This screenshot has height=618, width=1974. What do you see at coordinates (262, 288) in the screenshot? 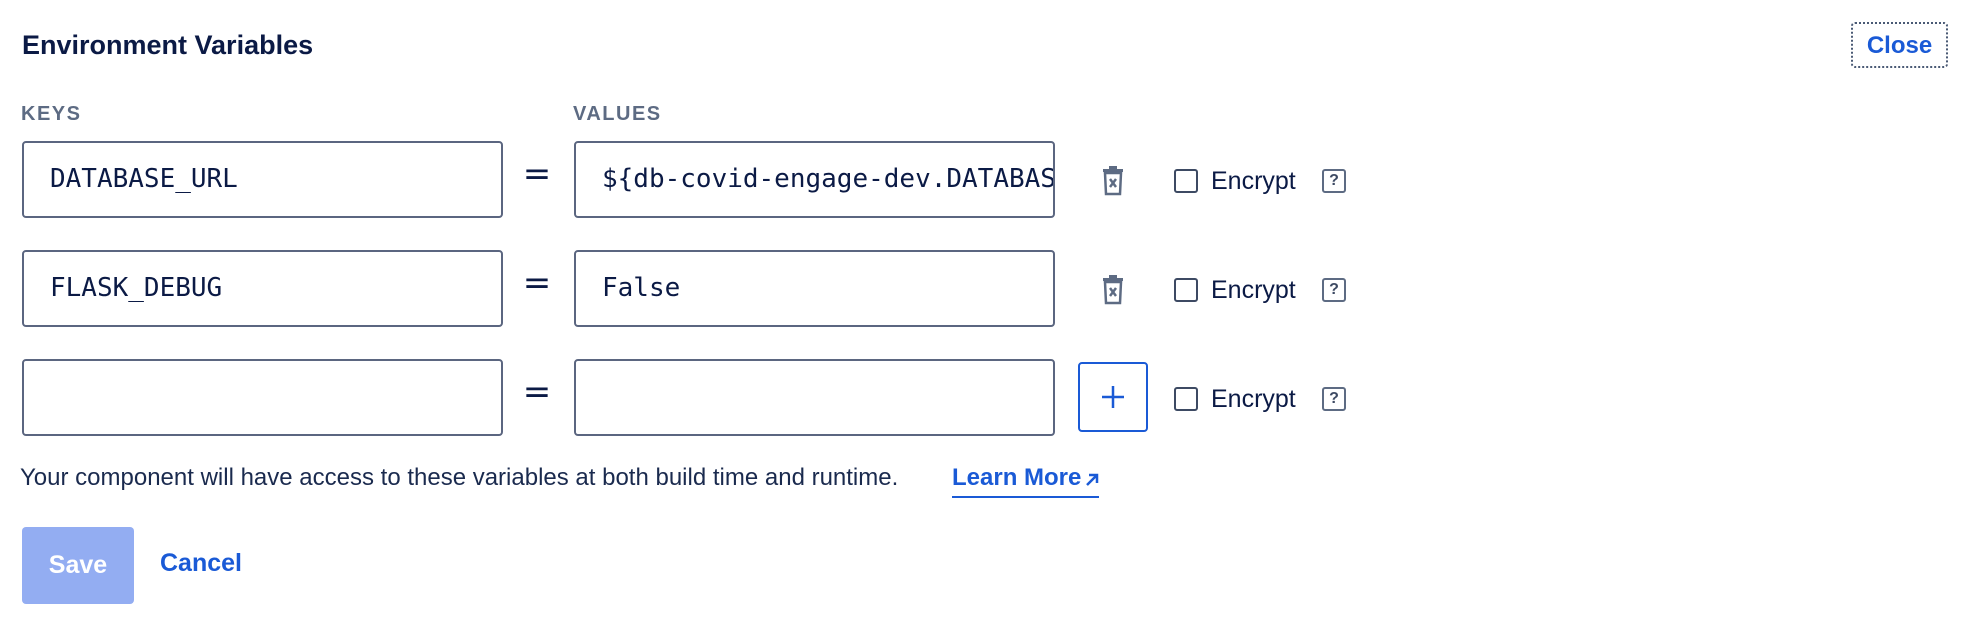
I see `key-input: FLASK_DEBUG` at bounding box center [262, 288].